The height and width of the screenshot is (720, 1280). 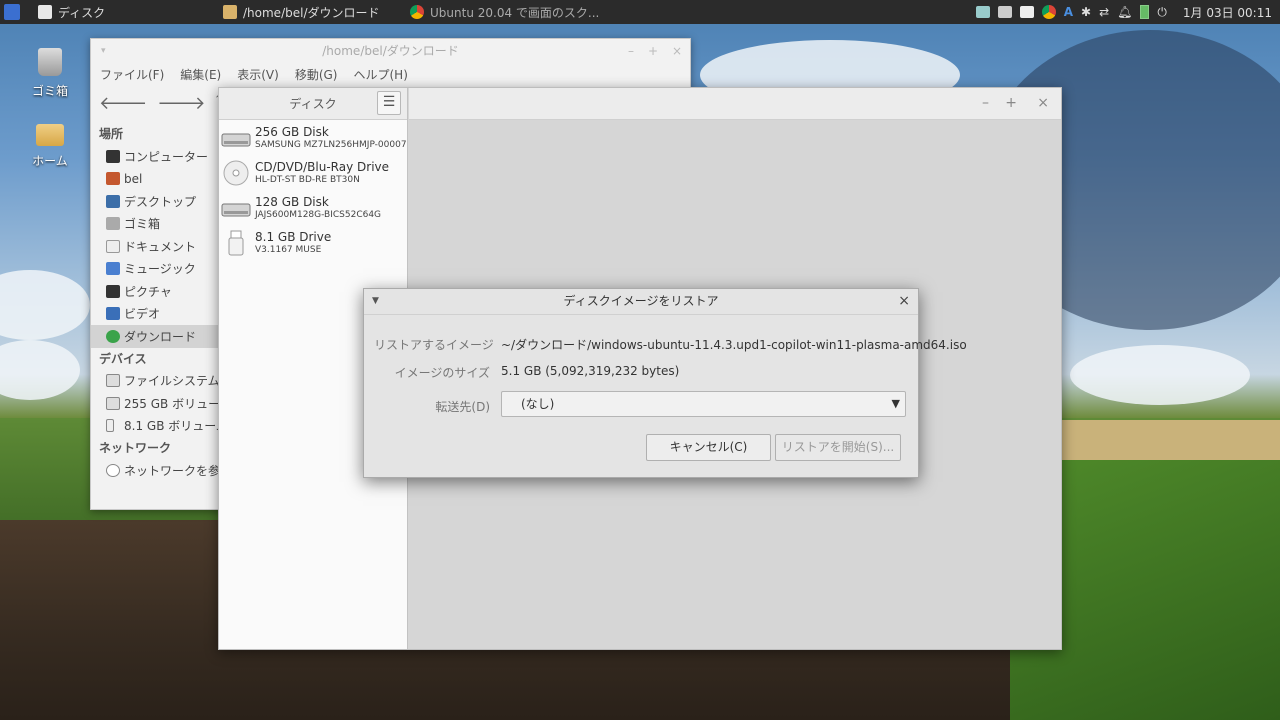 I want to click on dialog-title: ディスクイメージをリストア, so click(x=641, y=301).